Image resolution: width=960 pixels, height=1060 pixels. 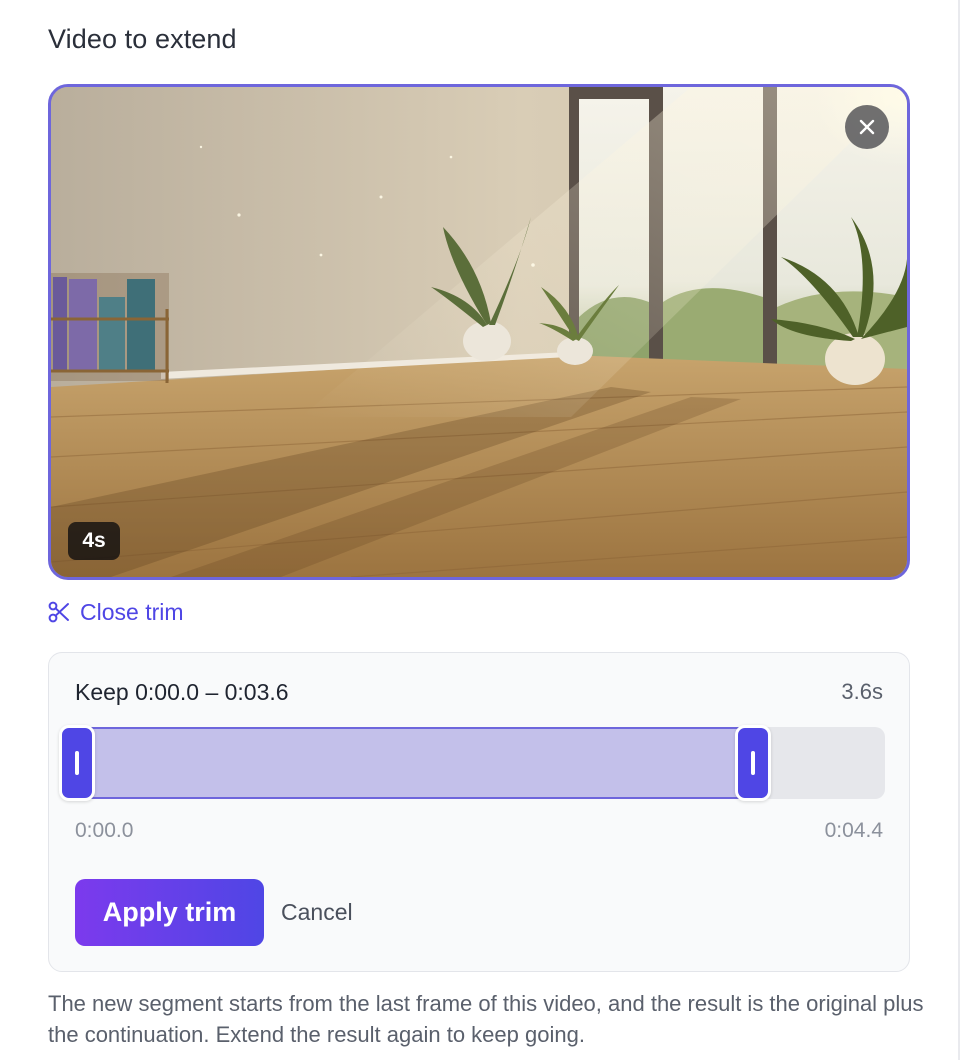 I want to click on cancel-button: Cancel, so click(x=317, y=912).